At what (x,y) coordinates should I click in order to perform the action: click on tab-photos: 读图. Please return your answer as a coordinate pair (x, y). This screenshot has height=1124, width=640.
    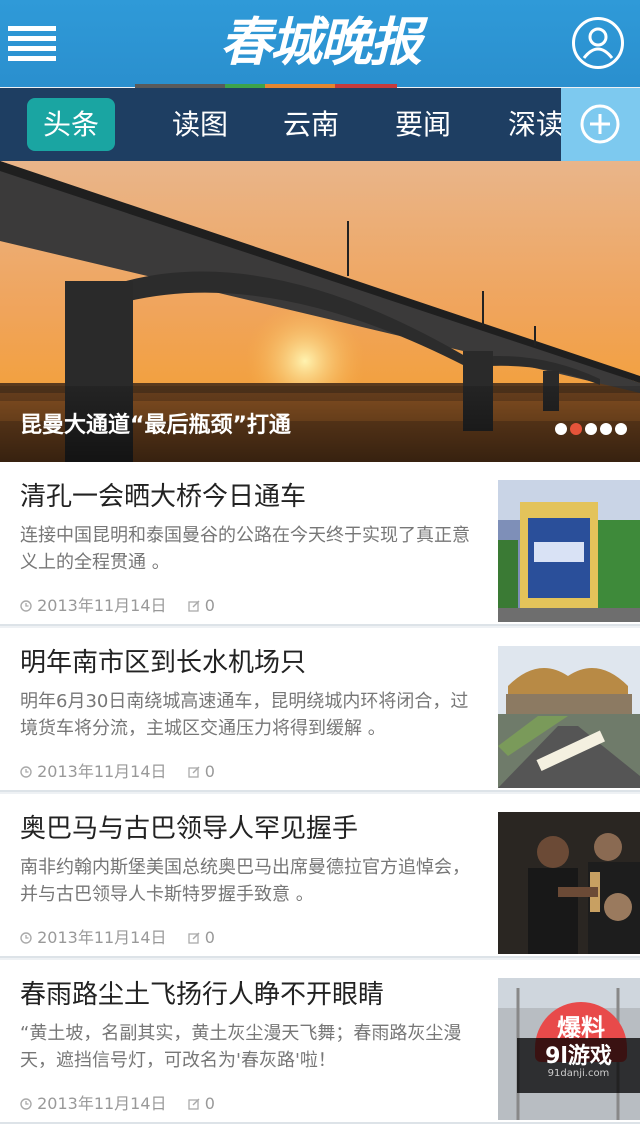
    Looking at the image, I should click on (200, 124).